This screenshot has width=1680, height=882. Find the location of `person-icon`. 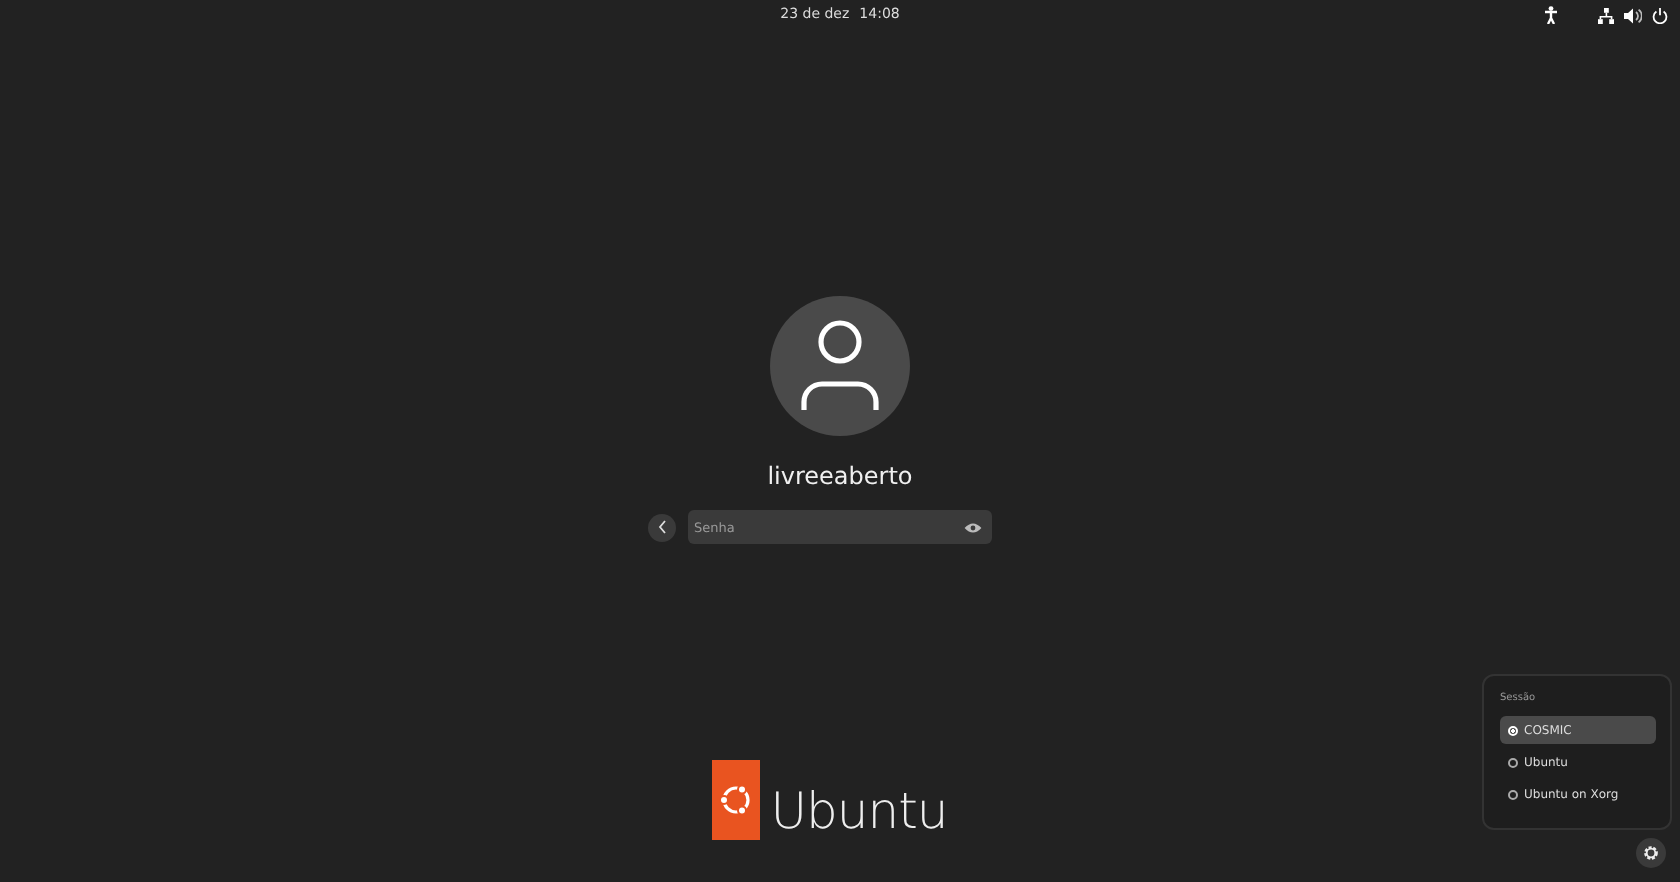

person-icon is located at coordinates (840, 366).